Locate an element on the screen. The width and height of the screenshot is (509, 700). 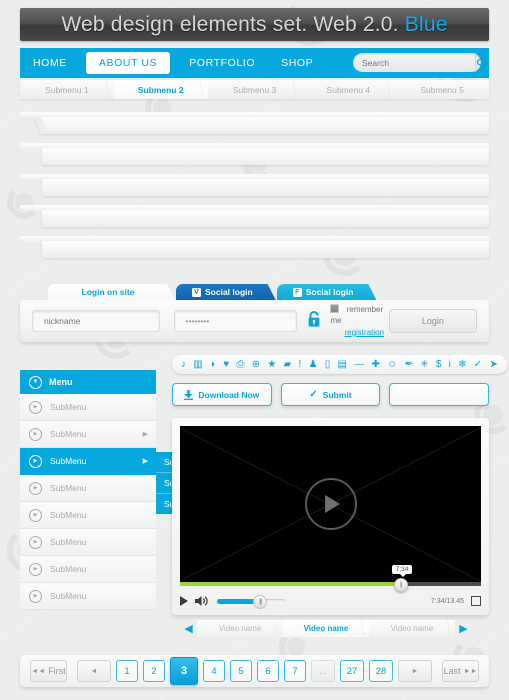
pin-icon: ✒ is located at coordinates (409, 364).